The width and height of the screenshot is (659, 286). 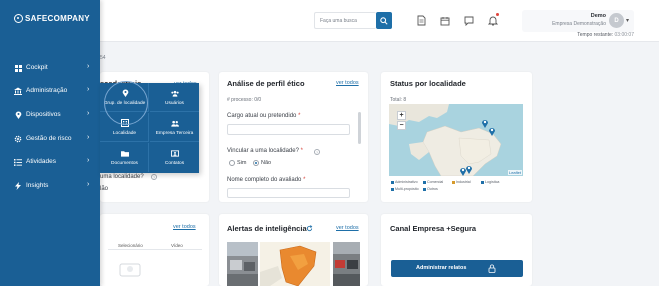 What do you see at coordinates (175, 93) in the screenshot?
I see `users-icon` at bounding box center [175, 93].